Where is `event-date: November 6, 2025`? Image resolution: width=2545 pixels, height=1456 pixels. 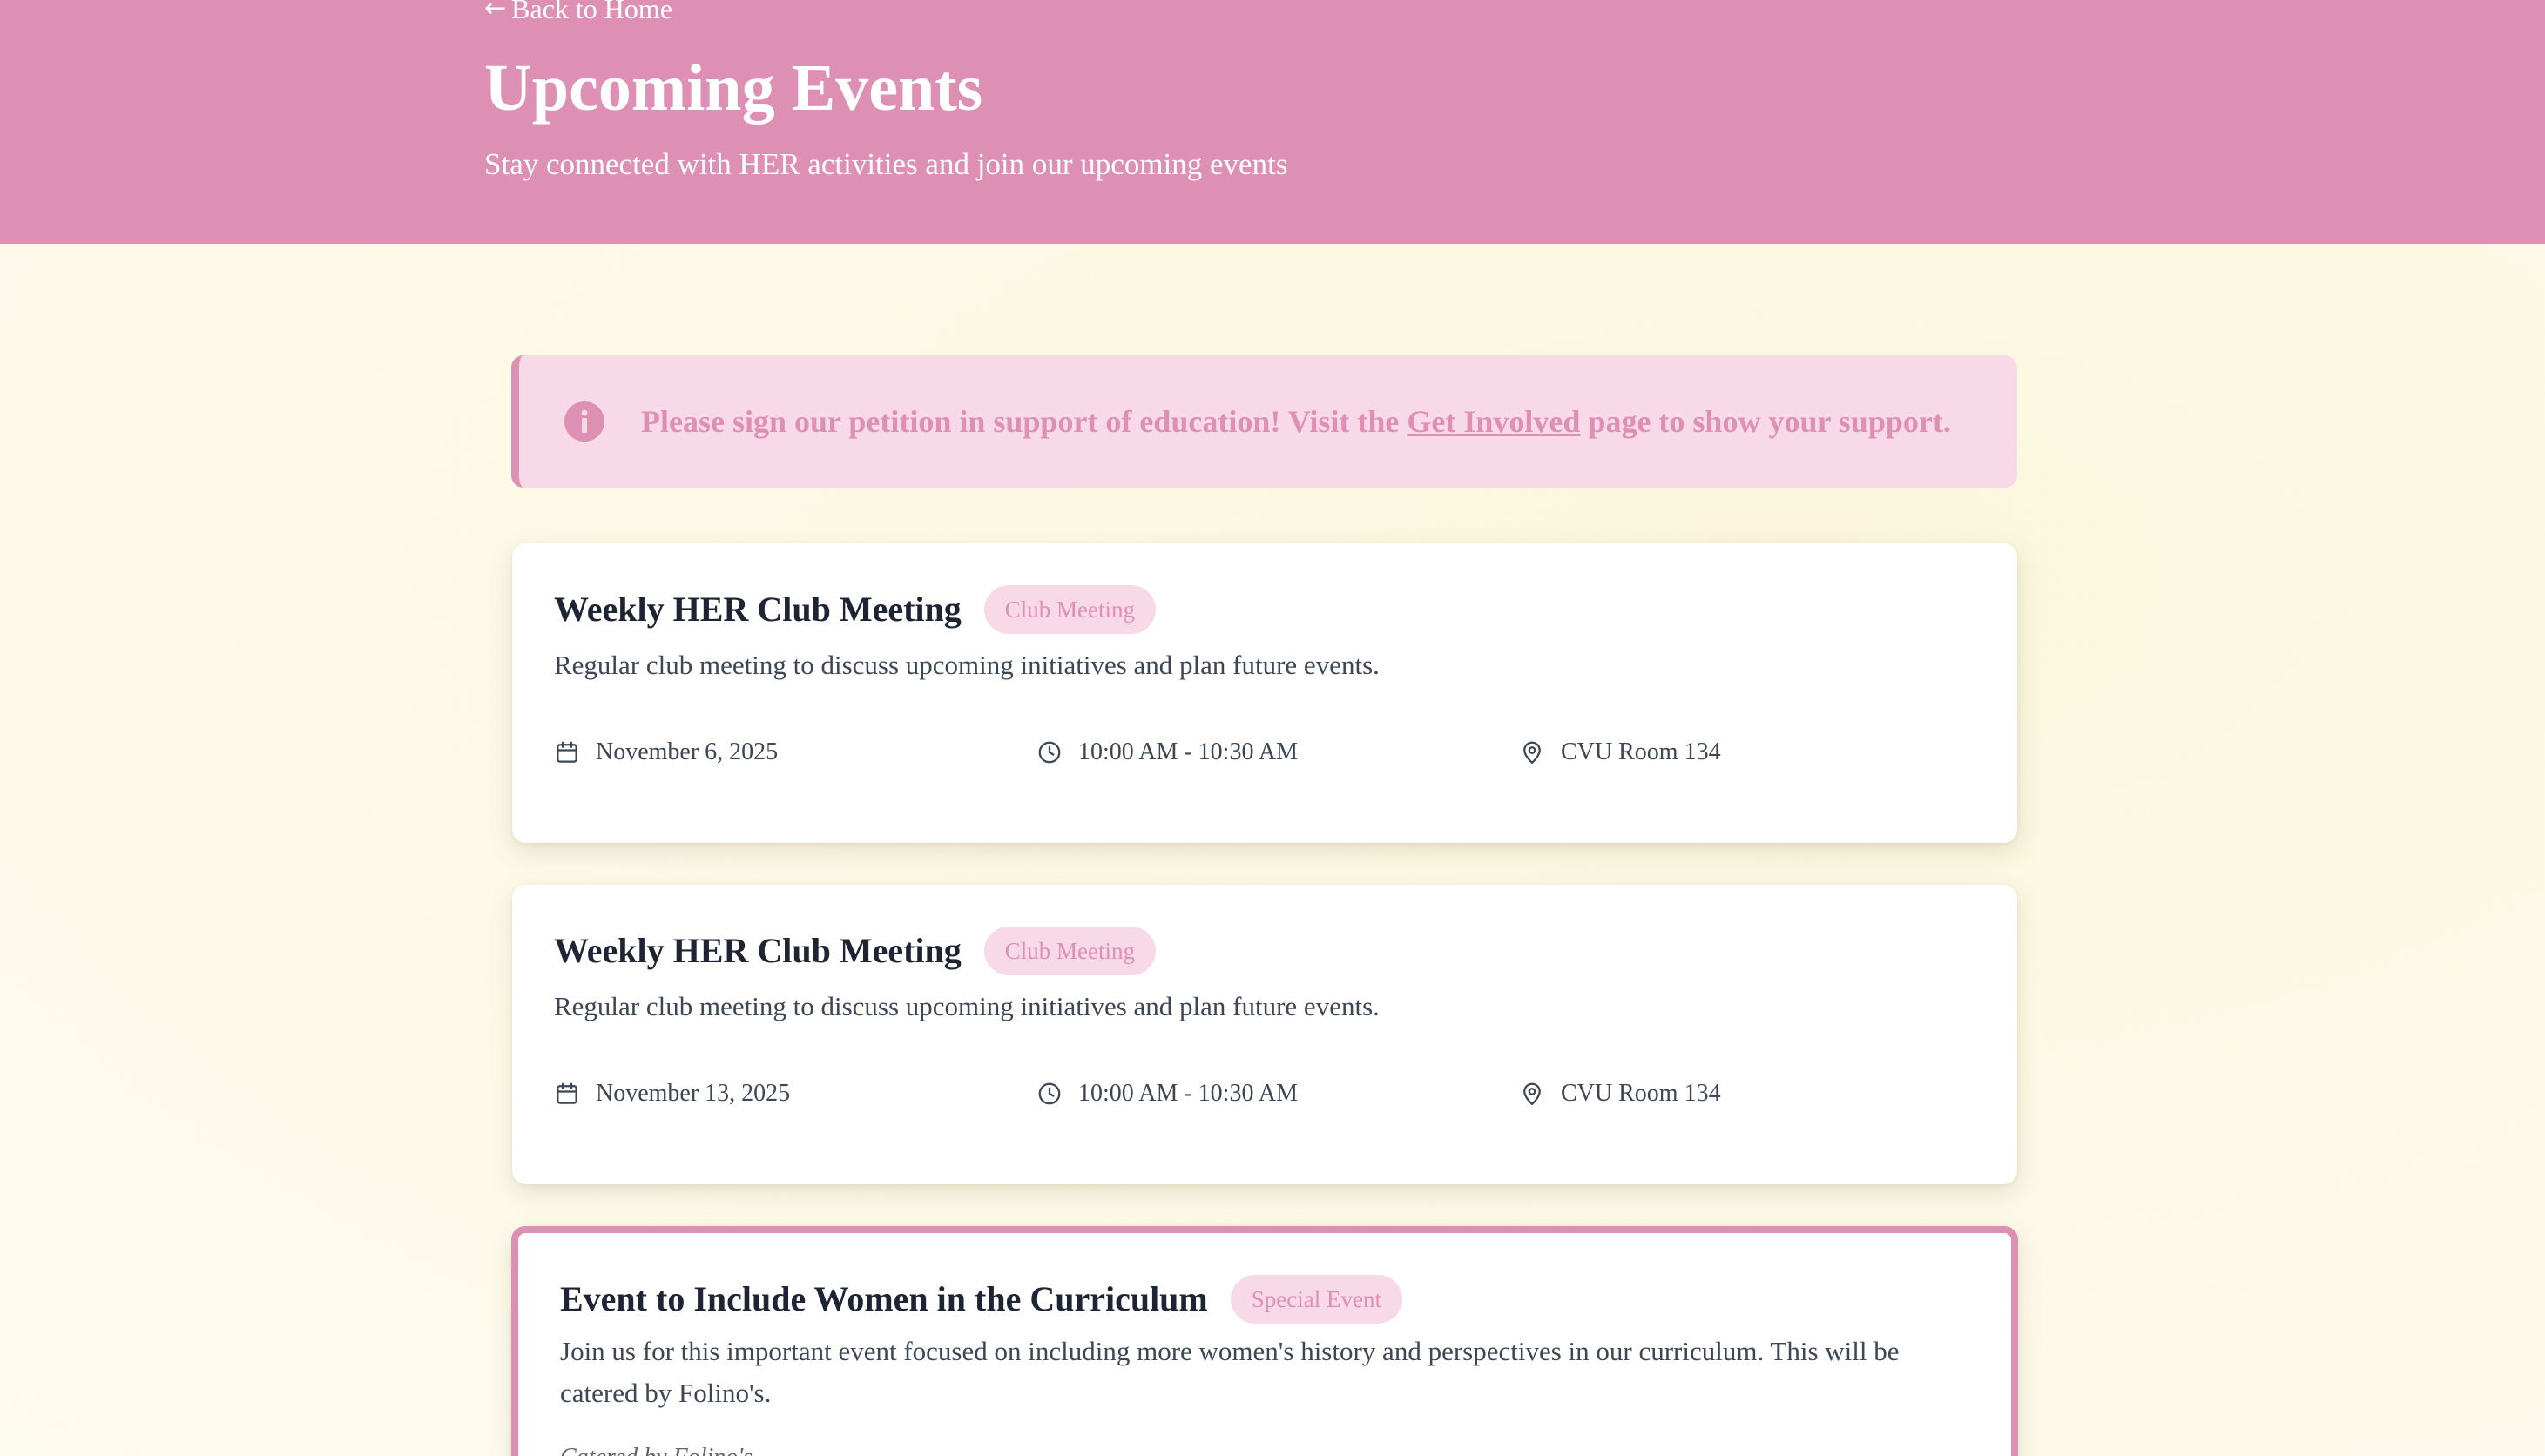 event-date: November 6, 2025 is located at coordinates (666, 752).